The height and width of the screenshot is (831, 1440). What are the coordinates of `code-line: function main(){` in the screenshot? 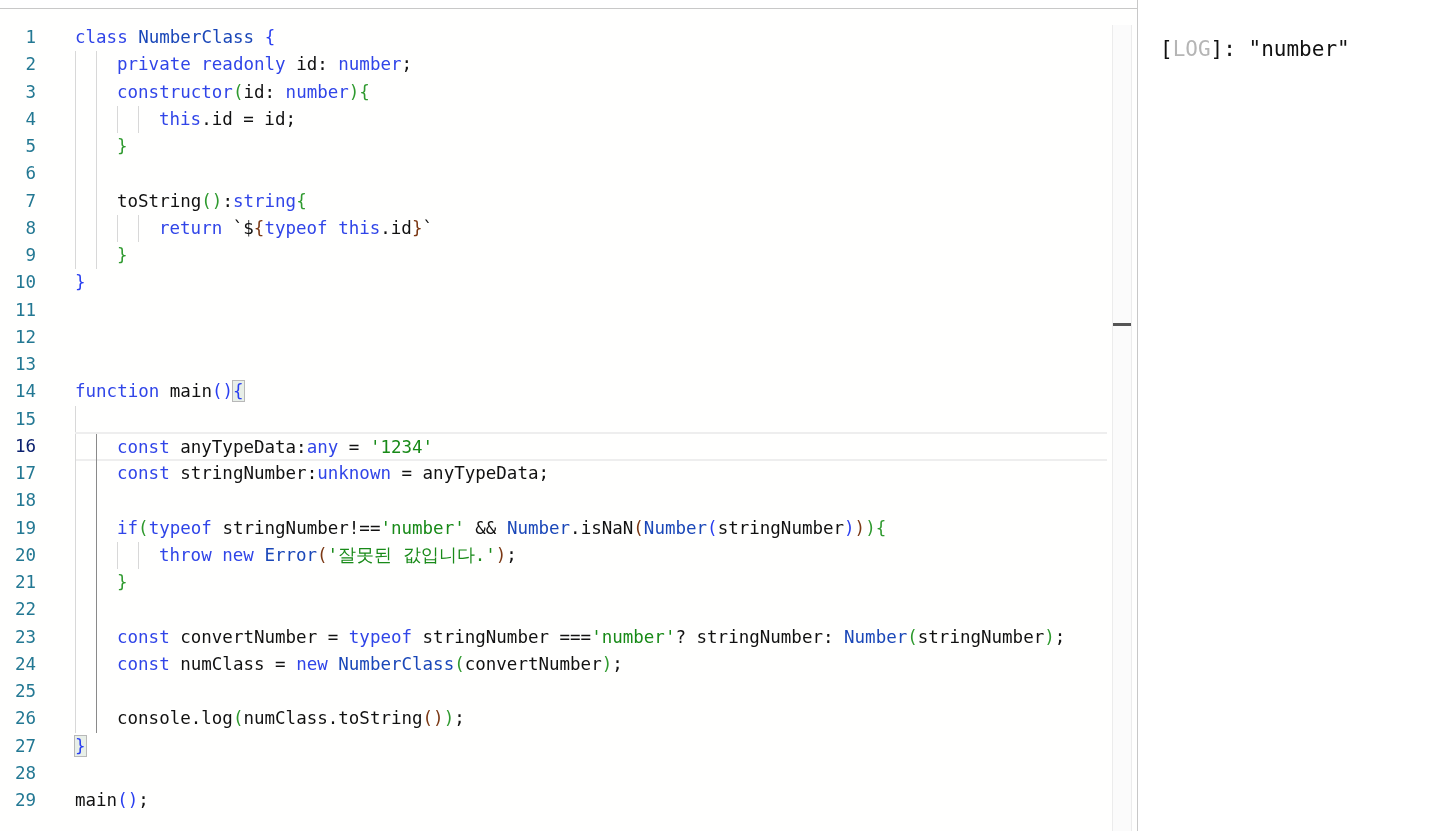 It's located at (159, 392).